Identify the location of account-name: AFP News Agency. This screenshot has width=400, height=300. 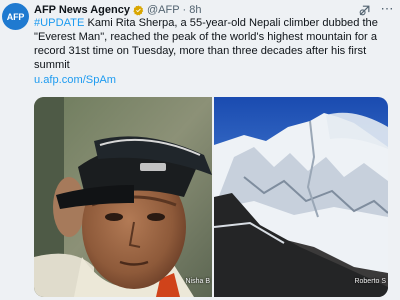
(82, 10).